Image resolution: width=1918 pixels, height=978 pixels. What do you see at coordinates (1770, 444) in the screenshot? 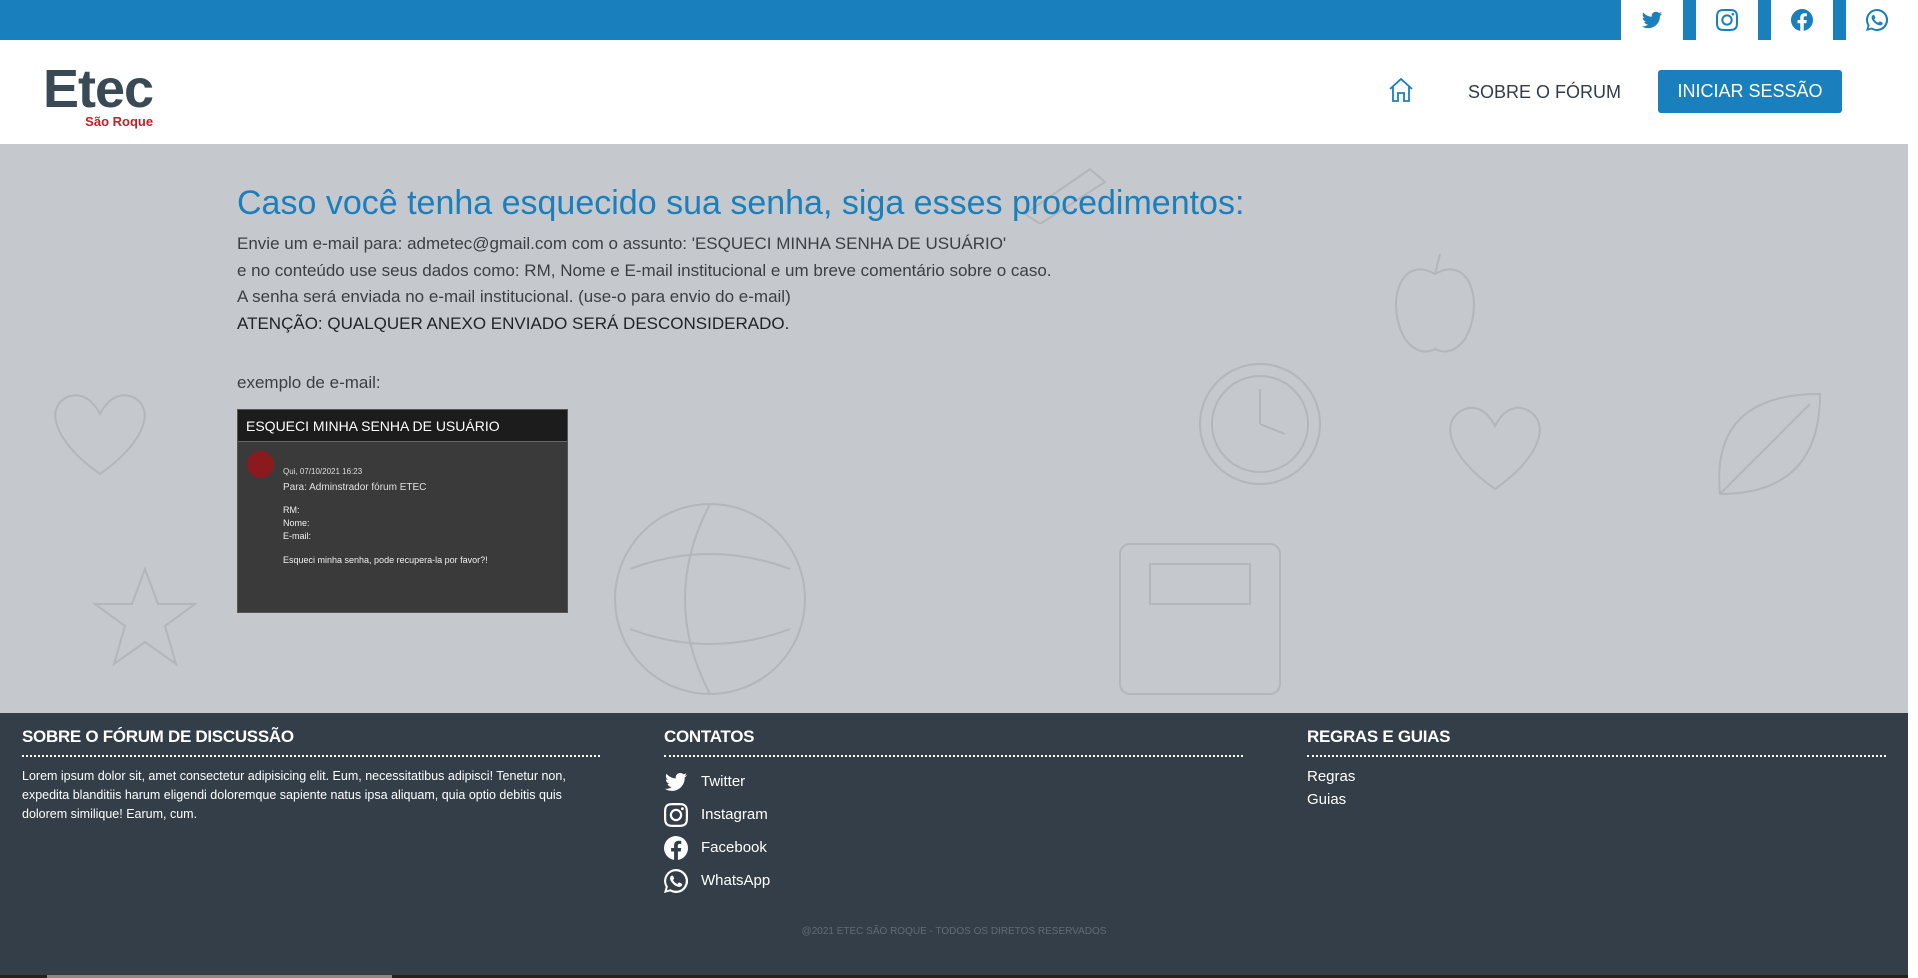
I see `leaf-doodle` at bounding box center [1770, 444].